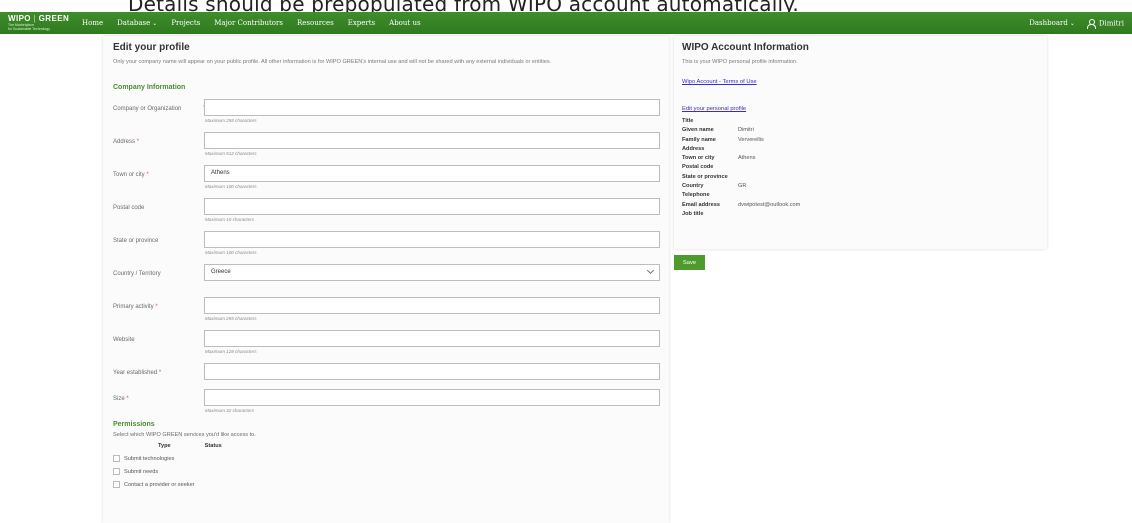 The width and height of the screenshot is (1132, 523). I want to click on state-field, so click(432, 240).